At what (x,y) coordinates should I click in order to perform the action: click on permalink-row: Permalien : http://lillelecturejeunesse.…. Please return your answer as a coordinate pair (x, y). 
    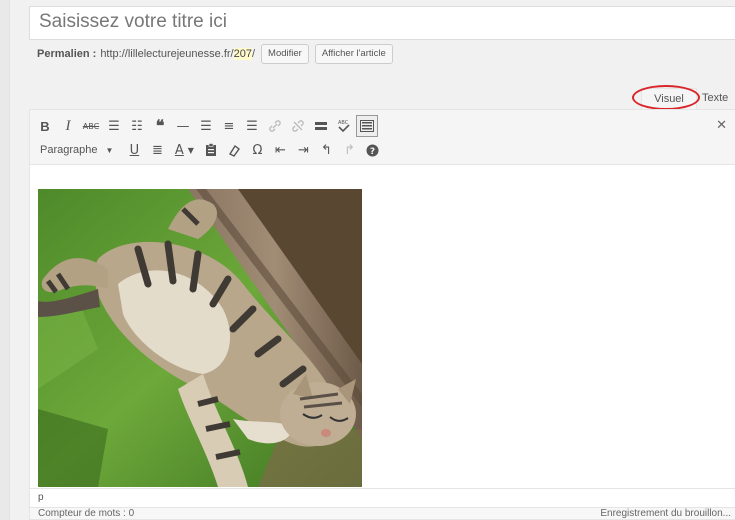
    Looking at the image, I should click on (215, 54).